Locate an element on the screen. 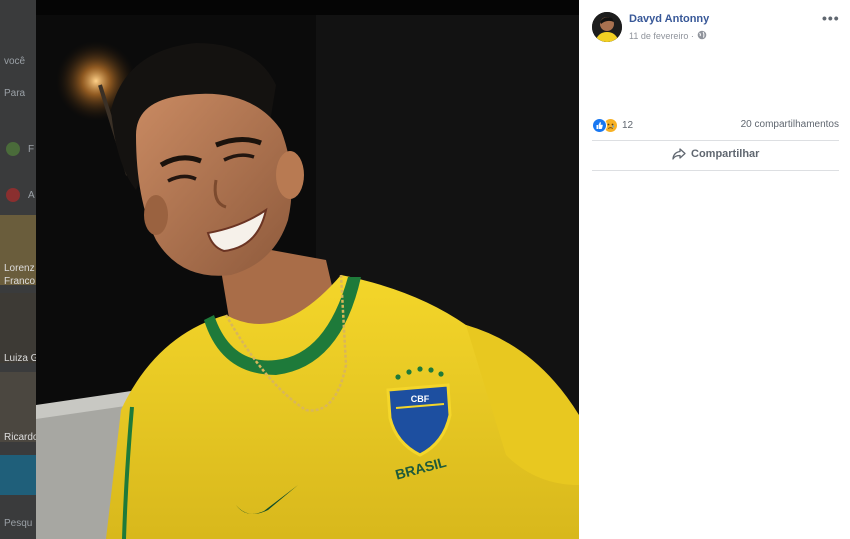 The height and width of the screenshot is (539, 850). post-meta: 11 de fevereiro · is located at coordinates (661, 36).